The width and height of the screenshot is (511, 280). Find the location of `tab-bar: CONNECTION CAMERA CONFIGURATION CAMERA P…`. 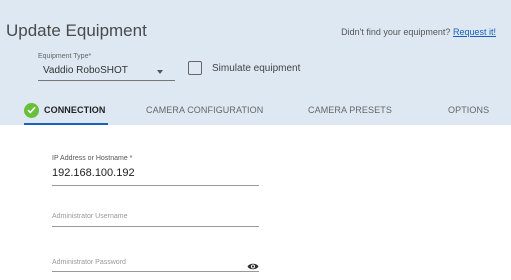

tab-bar: CONNECTION CAMERA CONFIGURATION CAMERA P… is located at coordinates (255, 110).